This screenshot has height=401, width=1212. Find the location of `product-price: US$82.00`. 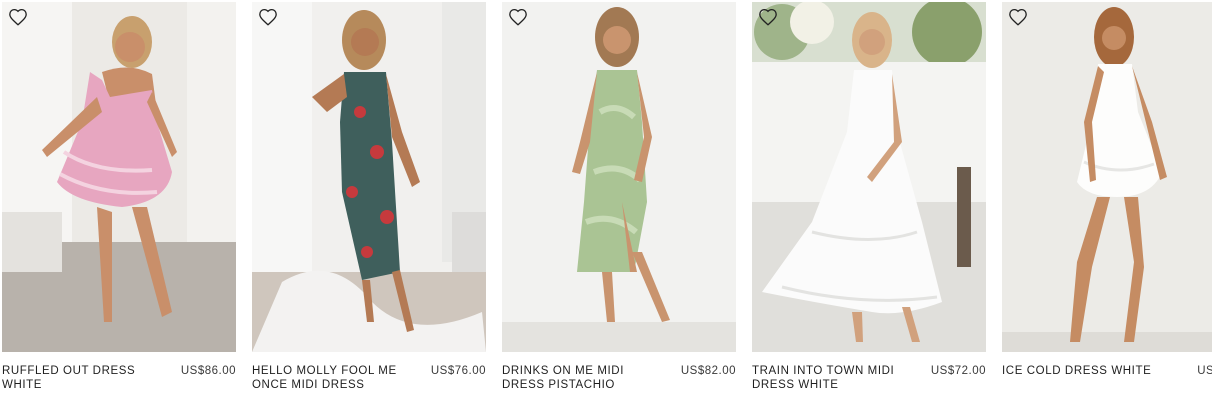

product-price: US$82.00 is located at coordinates (708, 371).